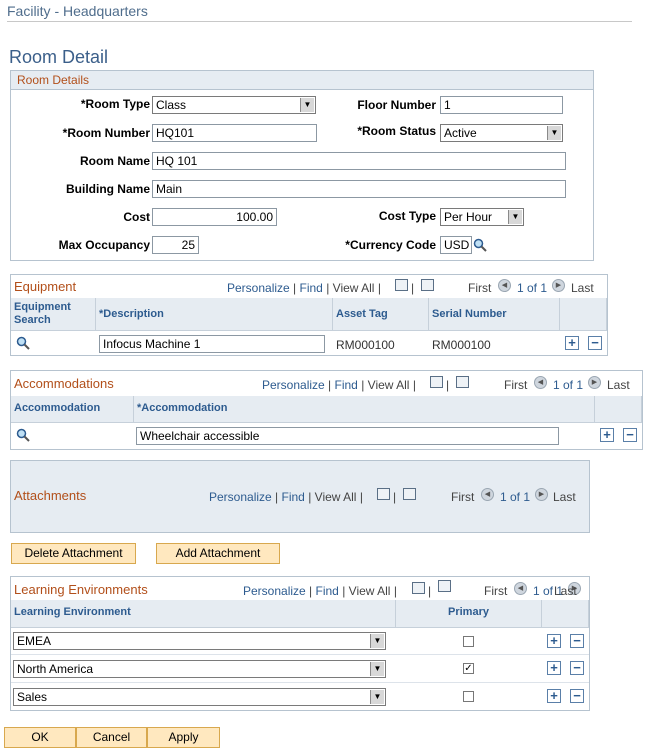 The height and width of the screenshot is (752, 648). I want to click on ok-button: OK, so click(40, 737).